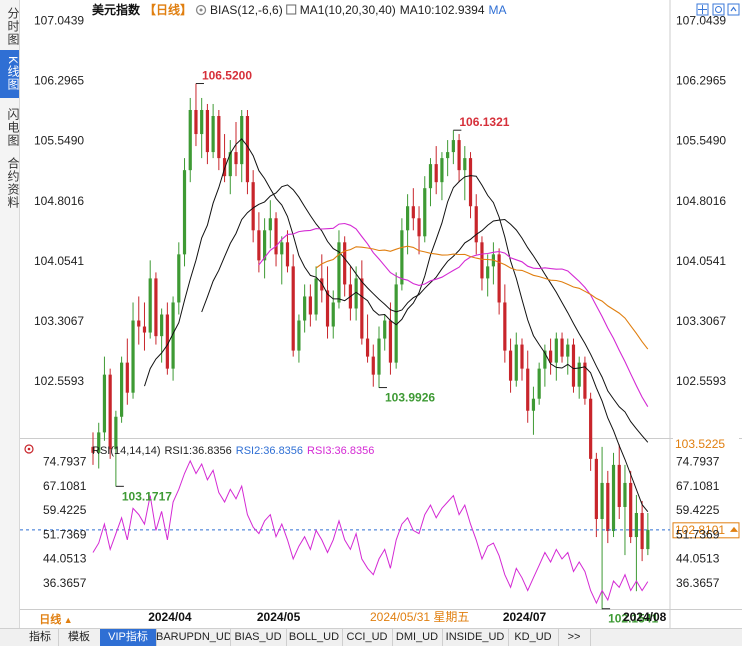 The image size is (742, 646). I want to click on rsi-y-tick-right: 74.7937, so click(698, 462).